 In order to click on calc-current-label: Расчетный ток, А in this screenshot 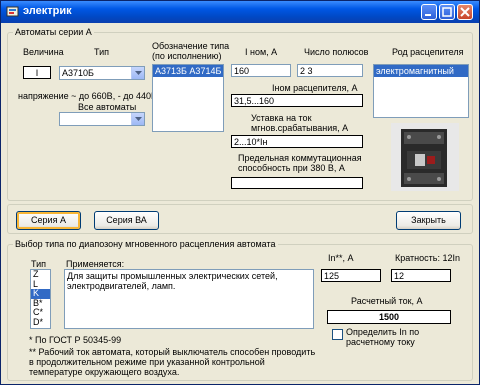, I will do `click(387, 301)`.